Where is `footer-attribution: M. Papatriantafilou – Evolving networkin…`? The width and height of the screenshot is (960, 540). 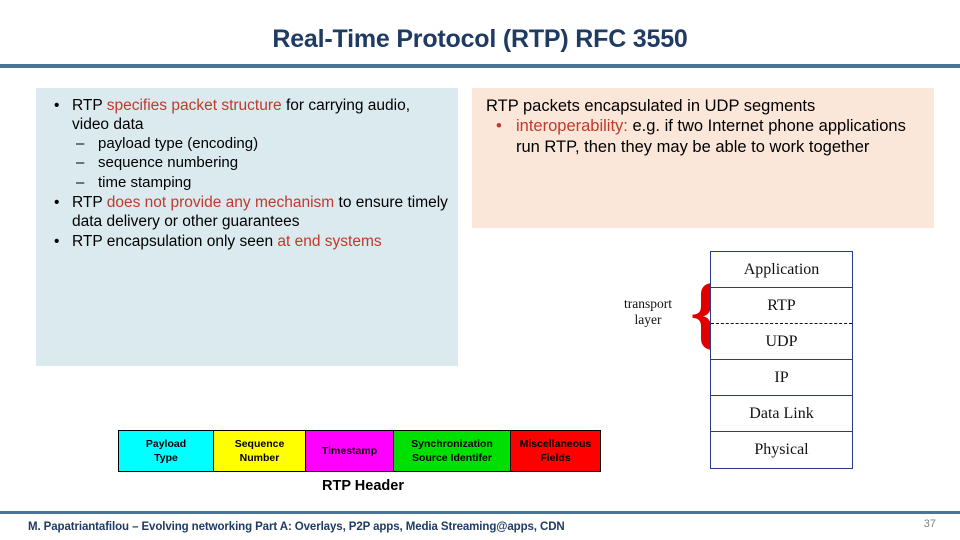 footer-attribution: M. Papatriantafilou – Evolving networkin… is located at coordinates (296, 527).